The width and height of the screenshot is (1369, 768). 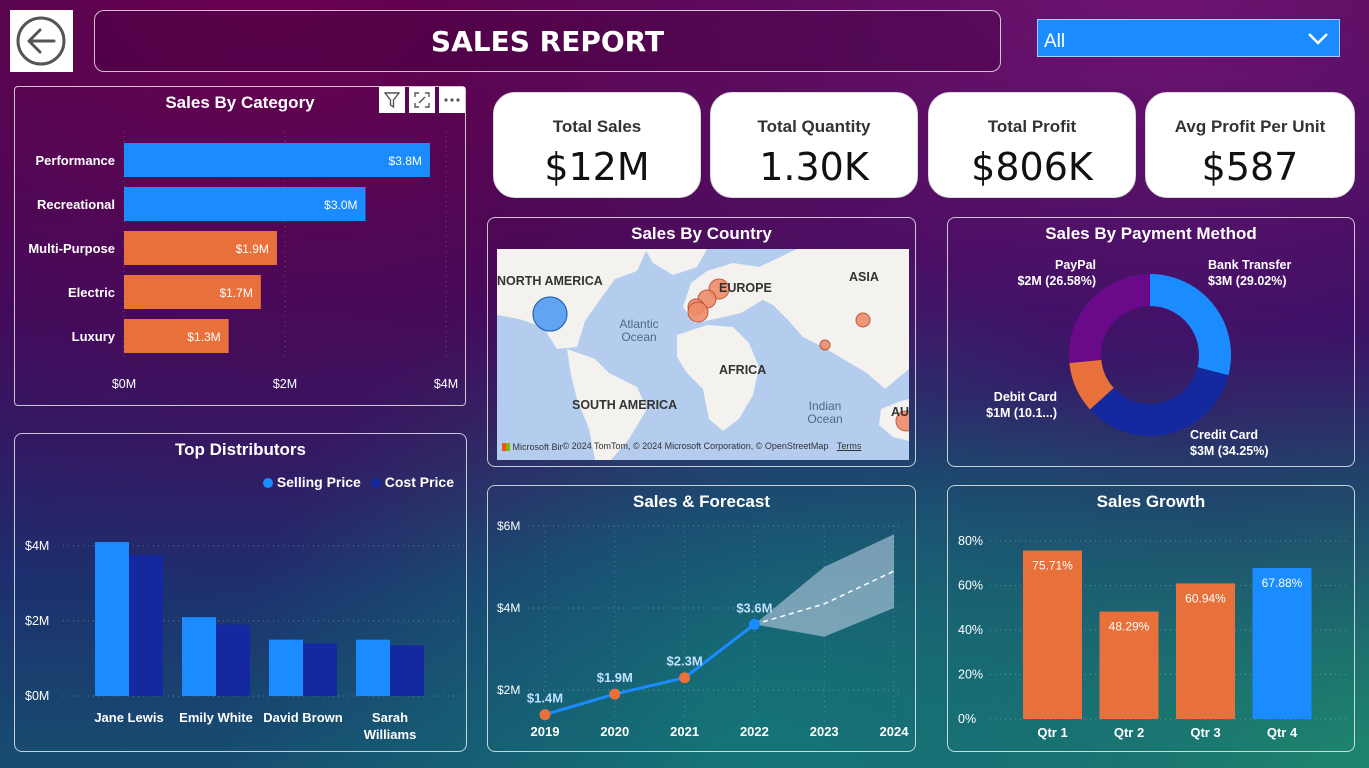 I want to click on bar-value-label: 60.94%, so click(x=1205, y=598).